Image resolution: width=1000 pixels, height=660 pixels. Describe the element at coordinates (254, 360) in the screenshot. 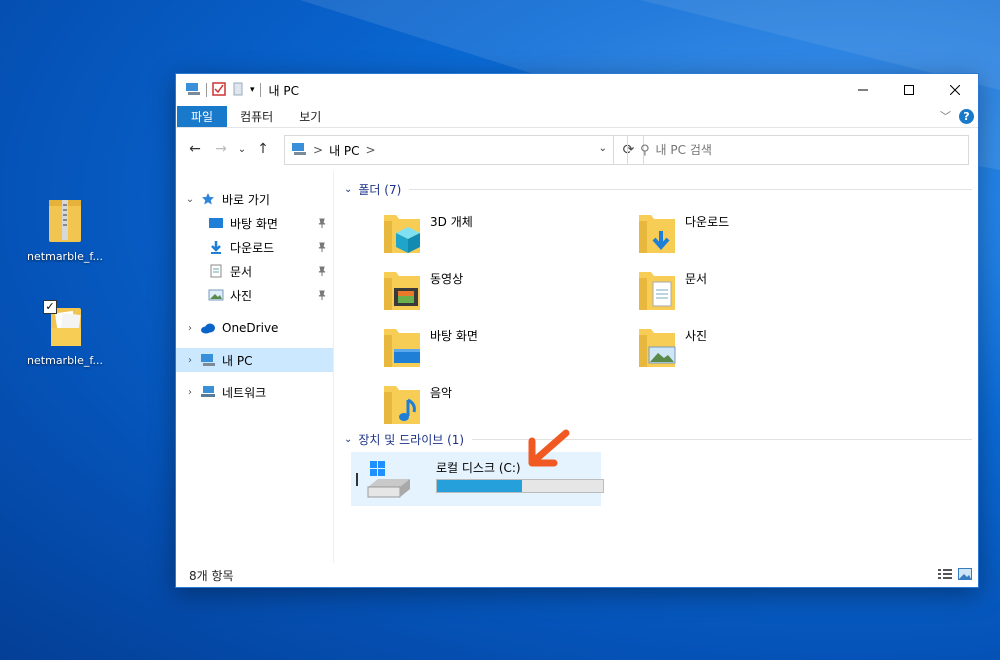

I see `nav-this-pc: › 내 PC` at that location.